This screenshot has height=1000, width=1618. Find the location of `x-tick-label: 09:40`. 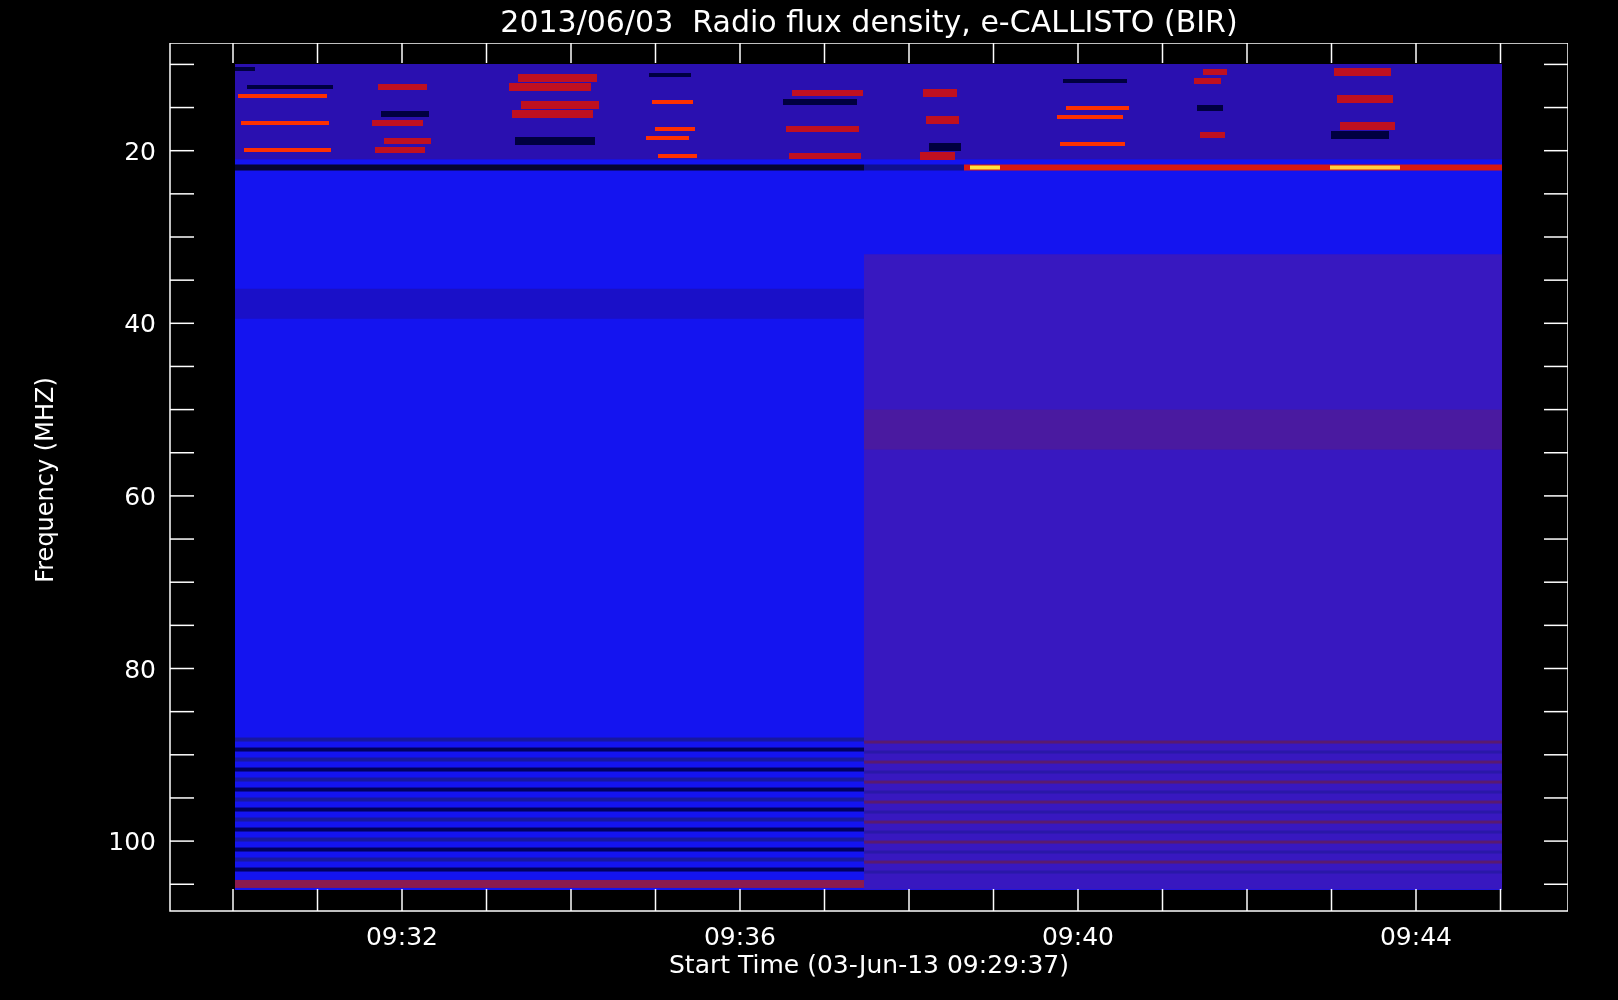

x-tick-label: 09:40 is located at coordinates (1078, 936).